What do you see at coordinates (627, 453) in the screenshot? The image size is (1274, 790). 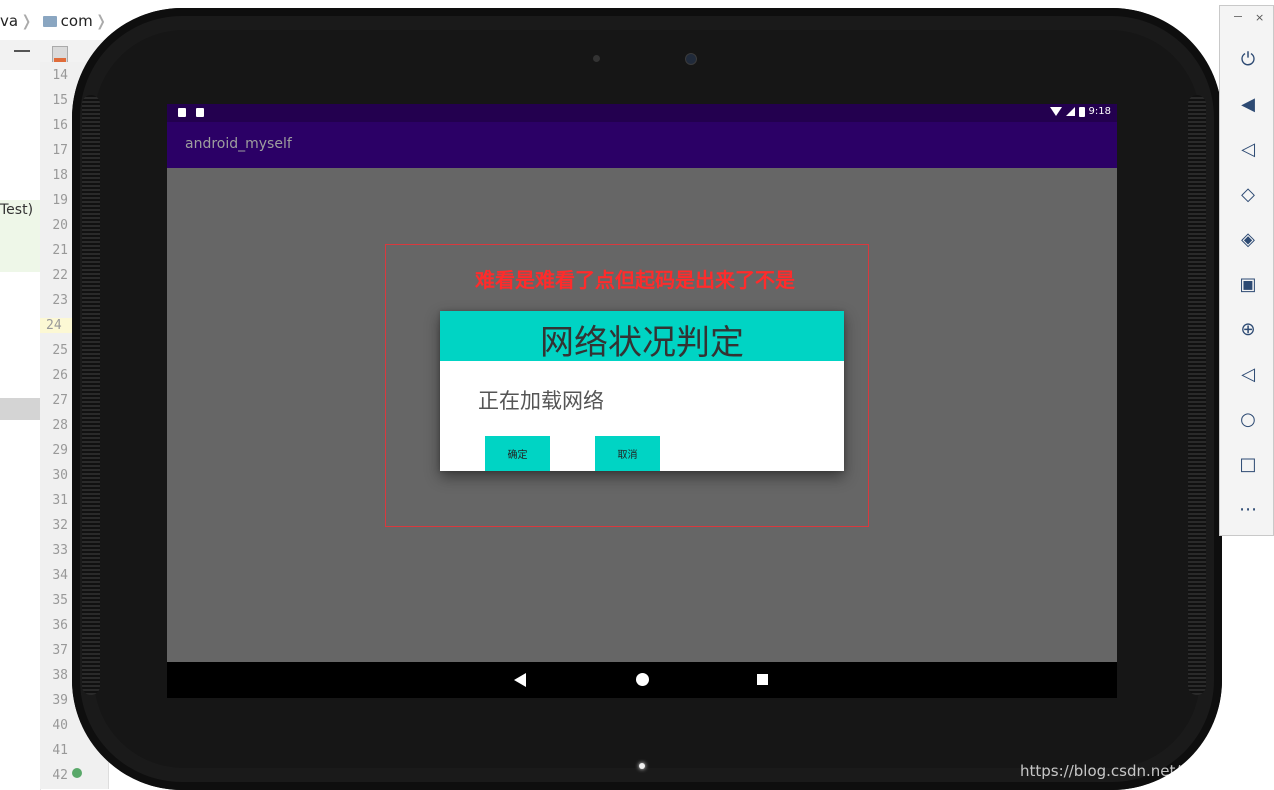 I see `cancel-button: 取消` at bounding box center [627, 453].